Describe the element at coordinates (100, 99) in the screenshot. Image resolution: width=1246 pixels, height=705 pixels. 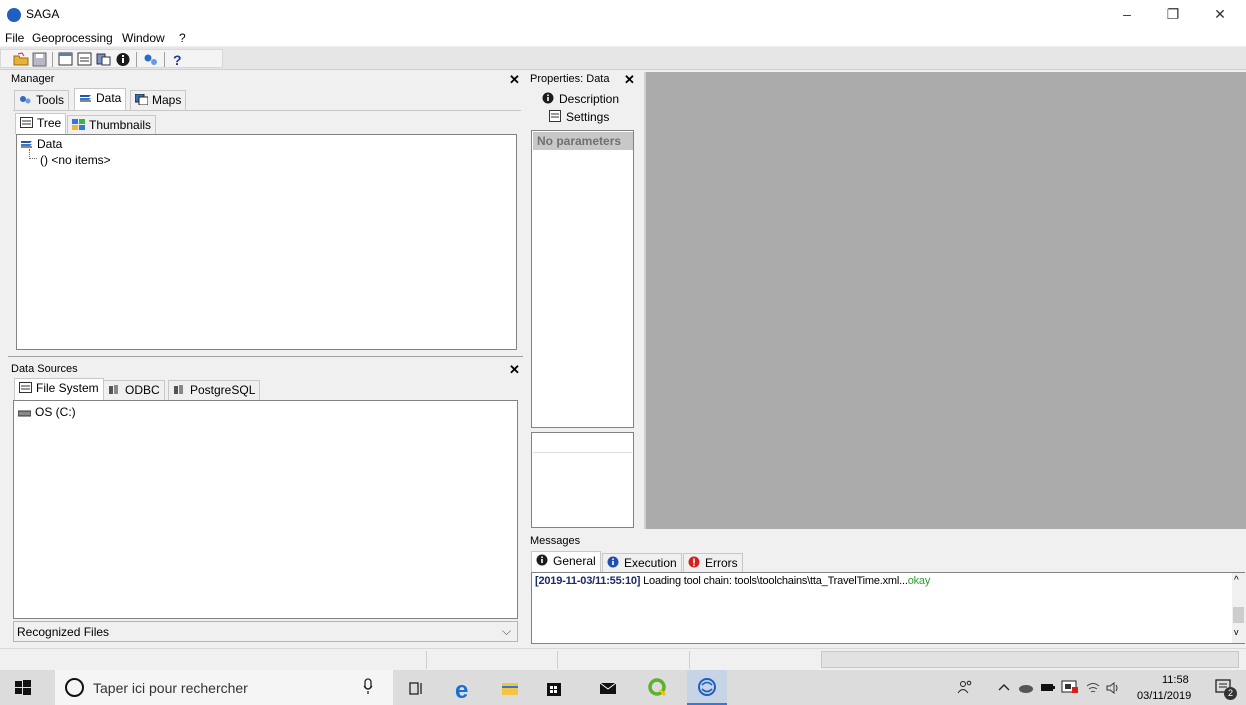
I see `tab-data: Data` at that location.